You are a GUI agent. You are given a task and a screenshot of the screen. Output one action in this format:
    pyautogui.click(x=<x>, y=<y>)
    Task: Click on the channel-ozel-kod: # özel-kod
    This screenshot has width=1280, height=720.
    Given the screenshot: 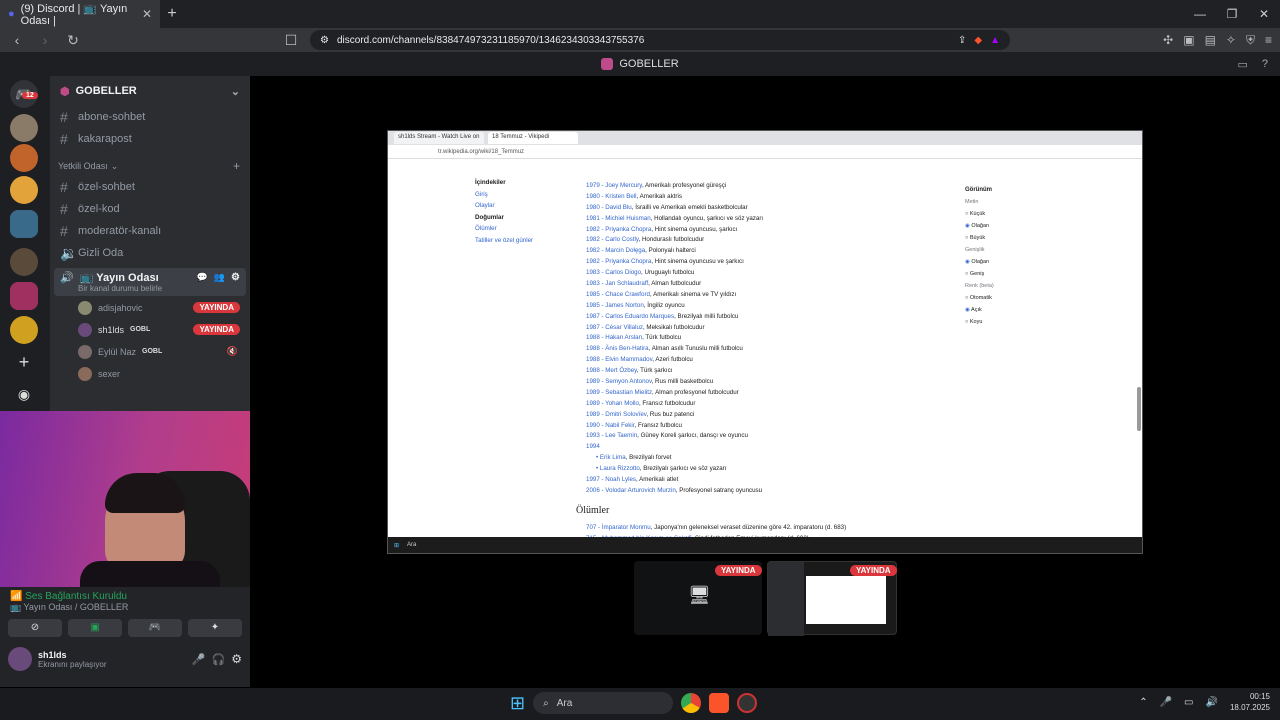 What is the action you would take?
    pyautogui.click(x=150, y=209)
    